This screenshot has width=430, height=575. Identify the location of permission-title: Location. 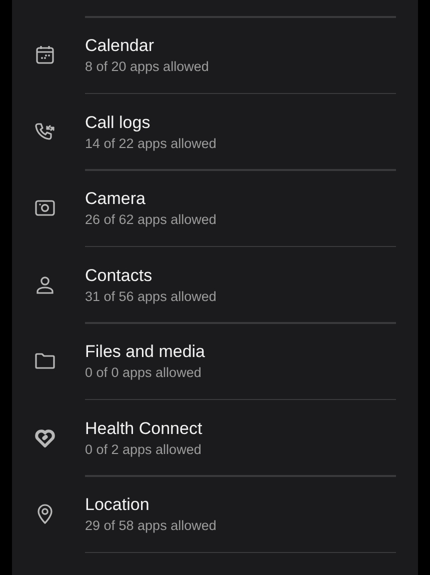
(117, 505).